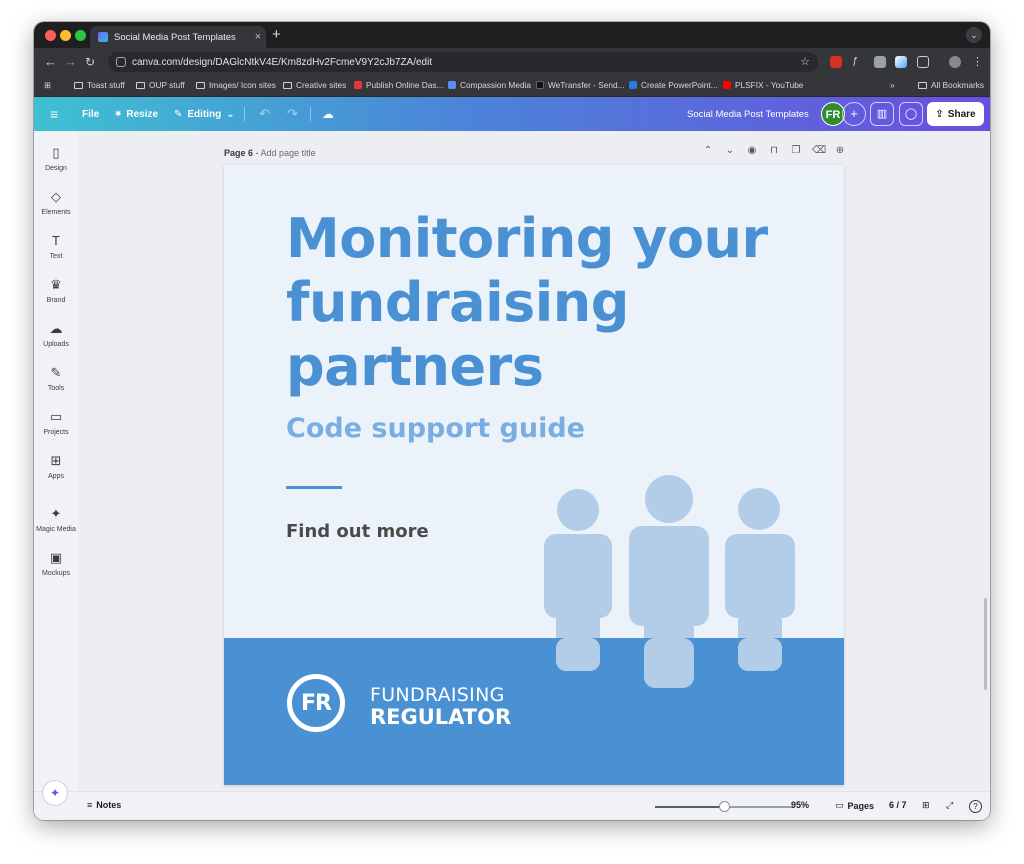  What do you see at coordinates (56, 466) in the screenshot?
I see `sidebar-item-apps: ⊞ Apps` at bounding box center [56, 466].